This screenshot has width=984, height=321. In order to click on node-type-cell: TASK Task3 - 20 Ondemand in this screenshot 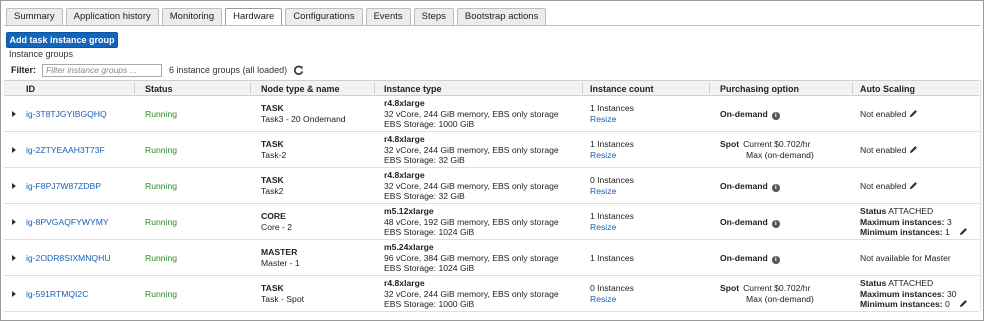, I will do `click(303, 113)`.